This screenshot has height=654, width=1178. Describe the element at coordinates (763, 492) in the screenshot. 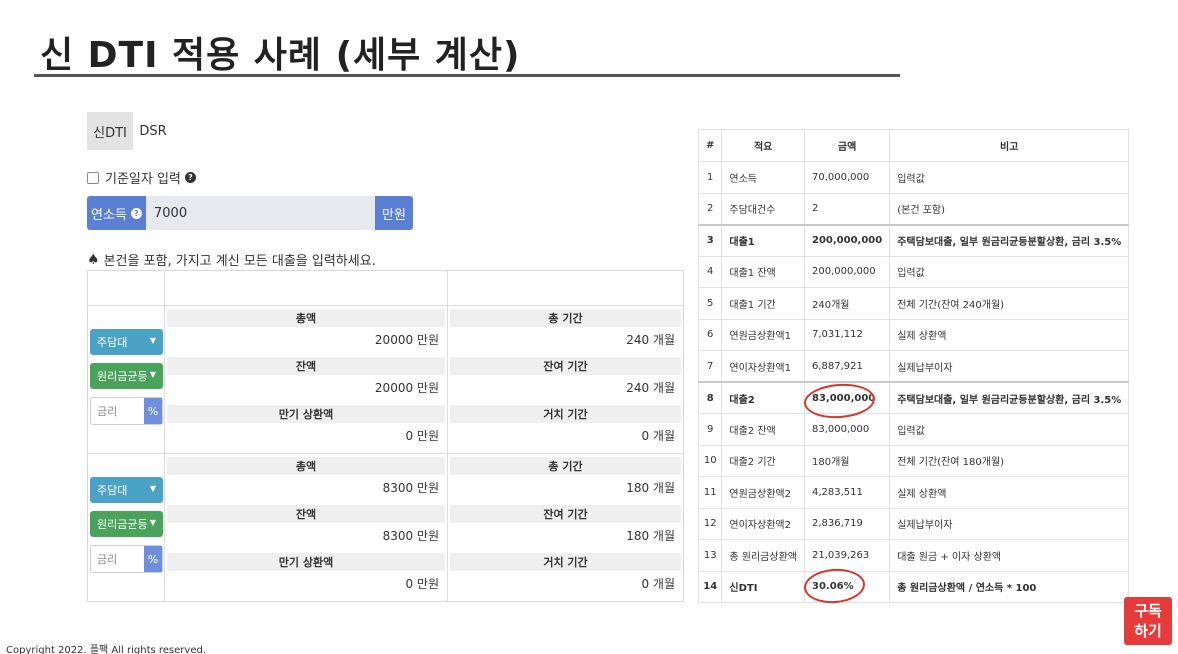

I see `summary-cell: 연원금상환액2` at that location.